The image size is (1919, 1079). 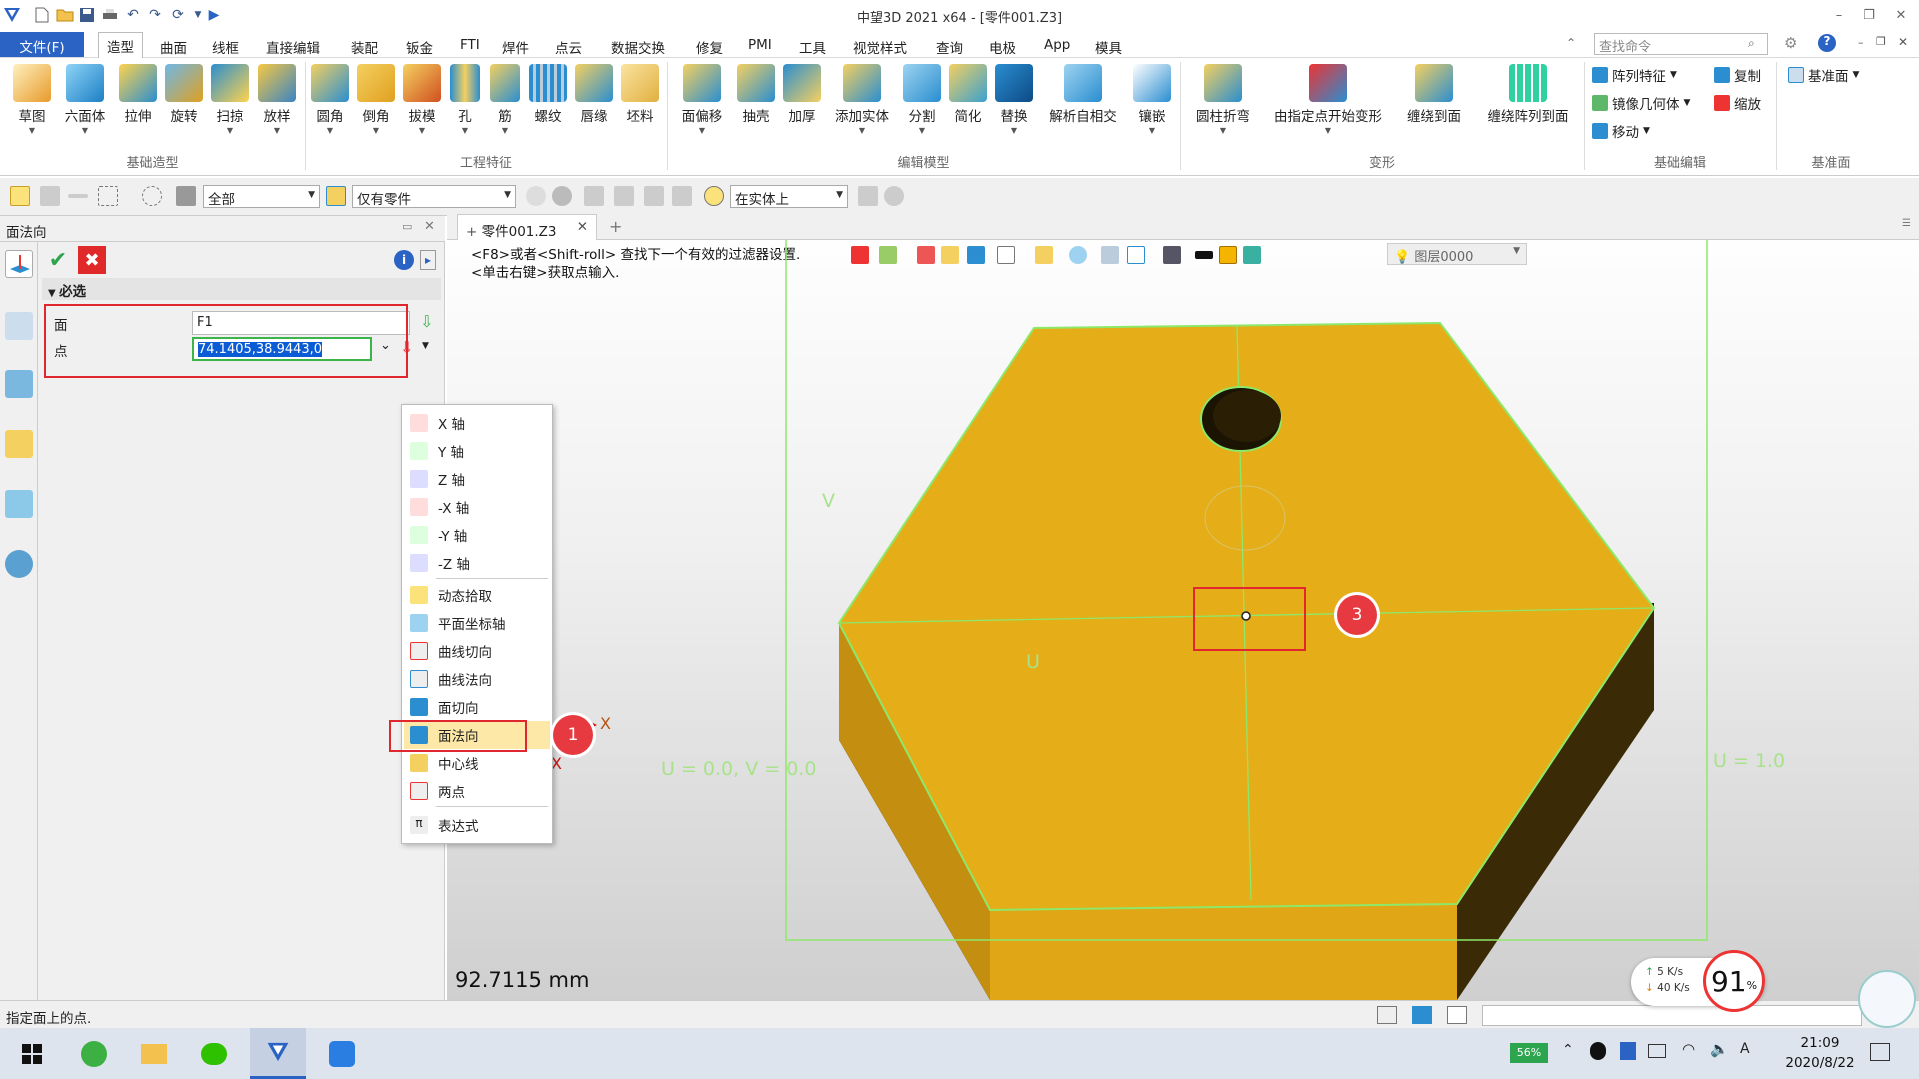 What do you see at coordinates (1790, 43) in the screenshot?
I see `settings-gear-icon: ⚙` at bounding box center [1790, 43].